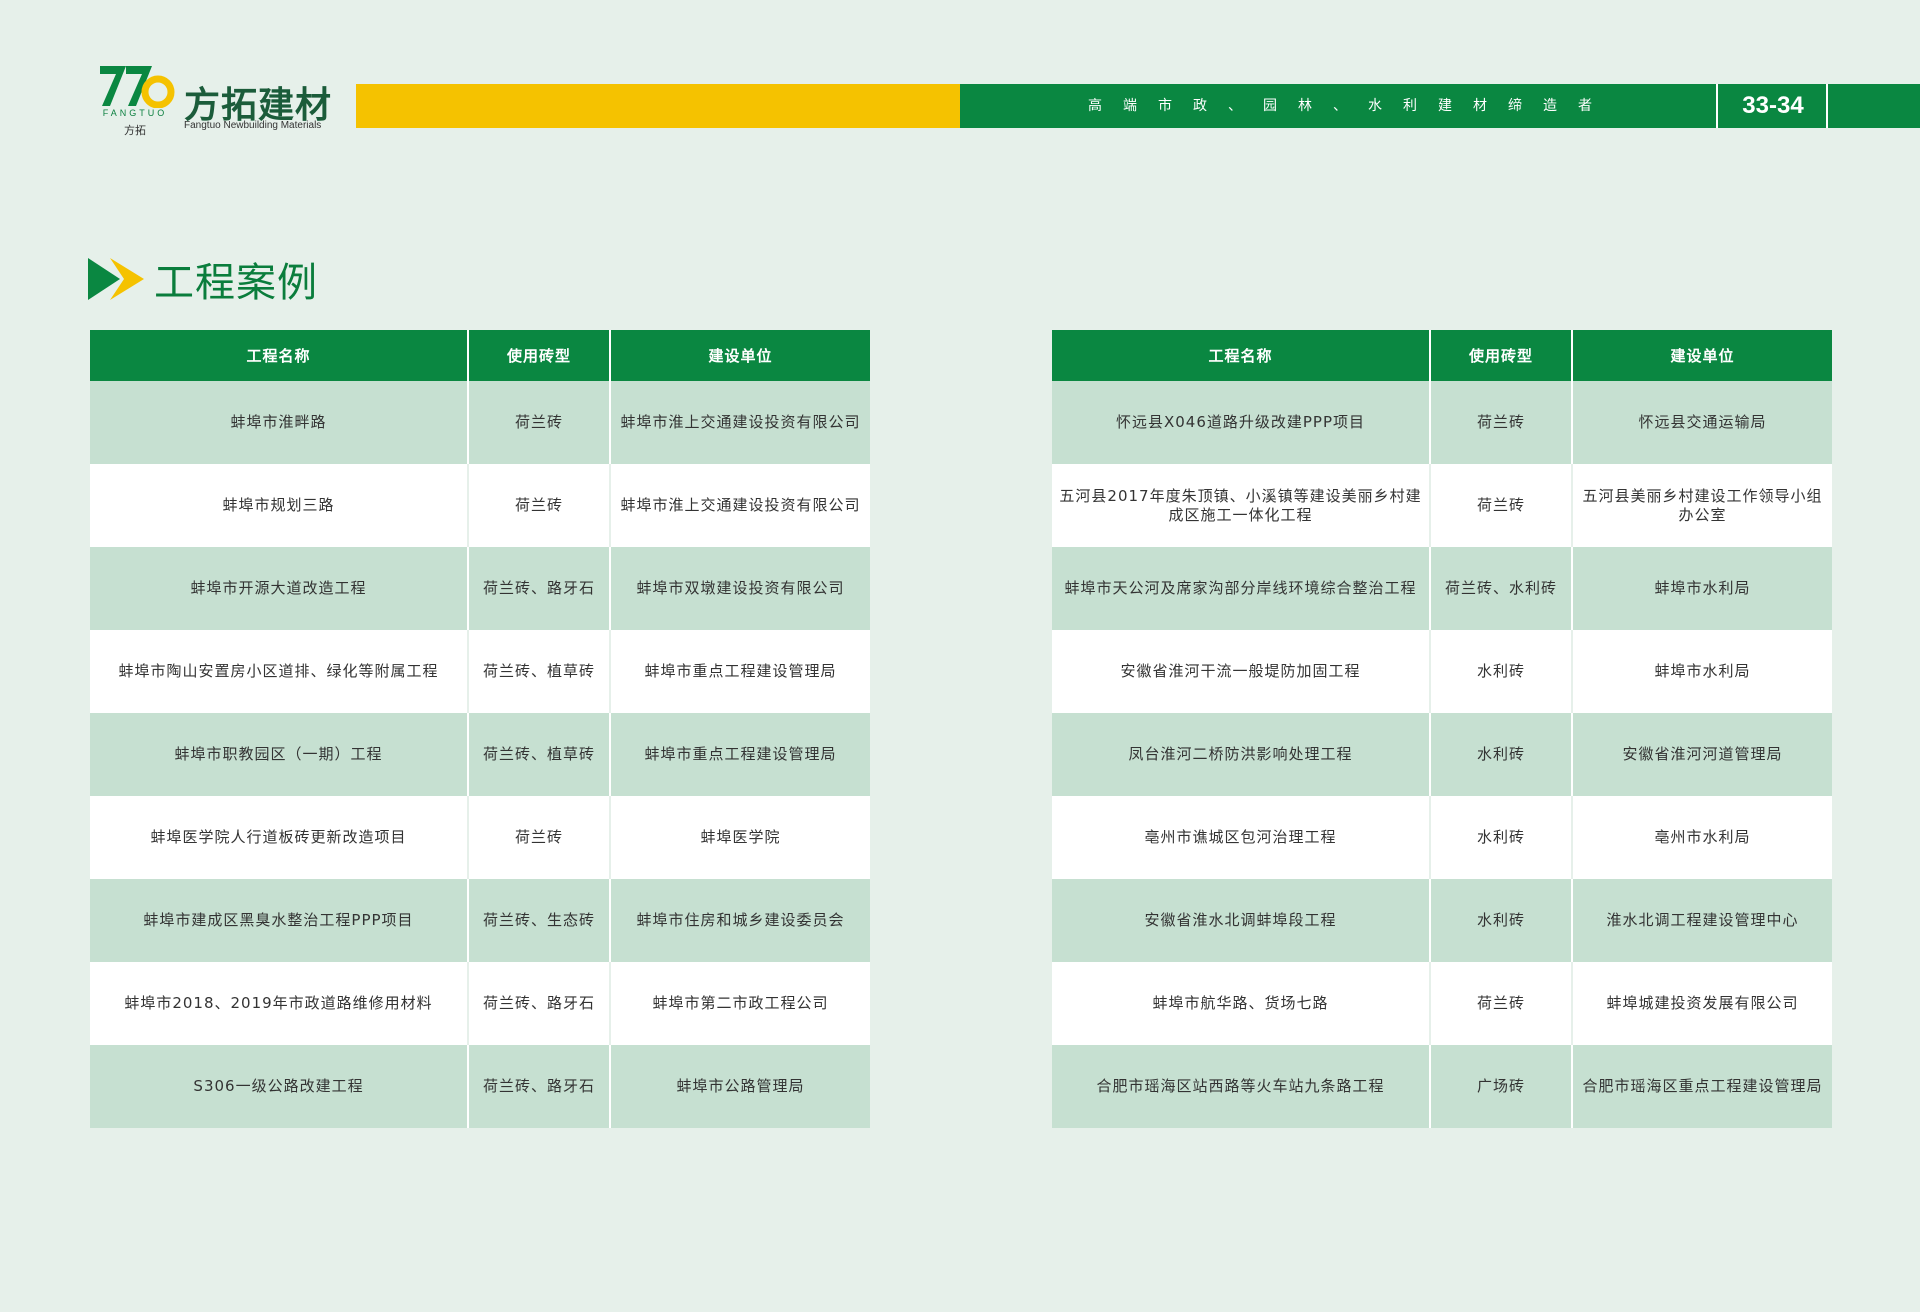  Describe the element at coordinates (1500, 588) in the screenshot. I see `cell-brick-type: 荷兰砖、水利砖` at that location.